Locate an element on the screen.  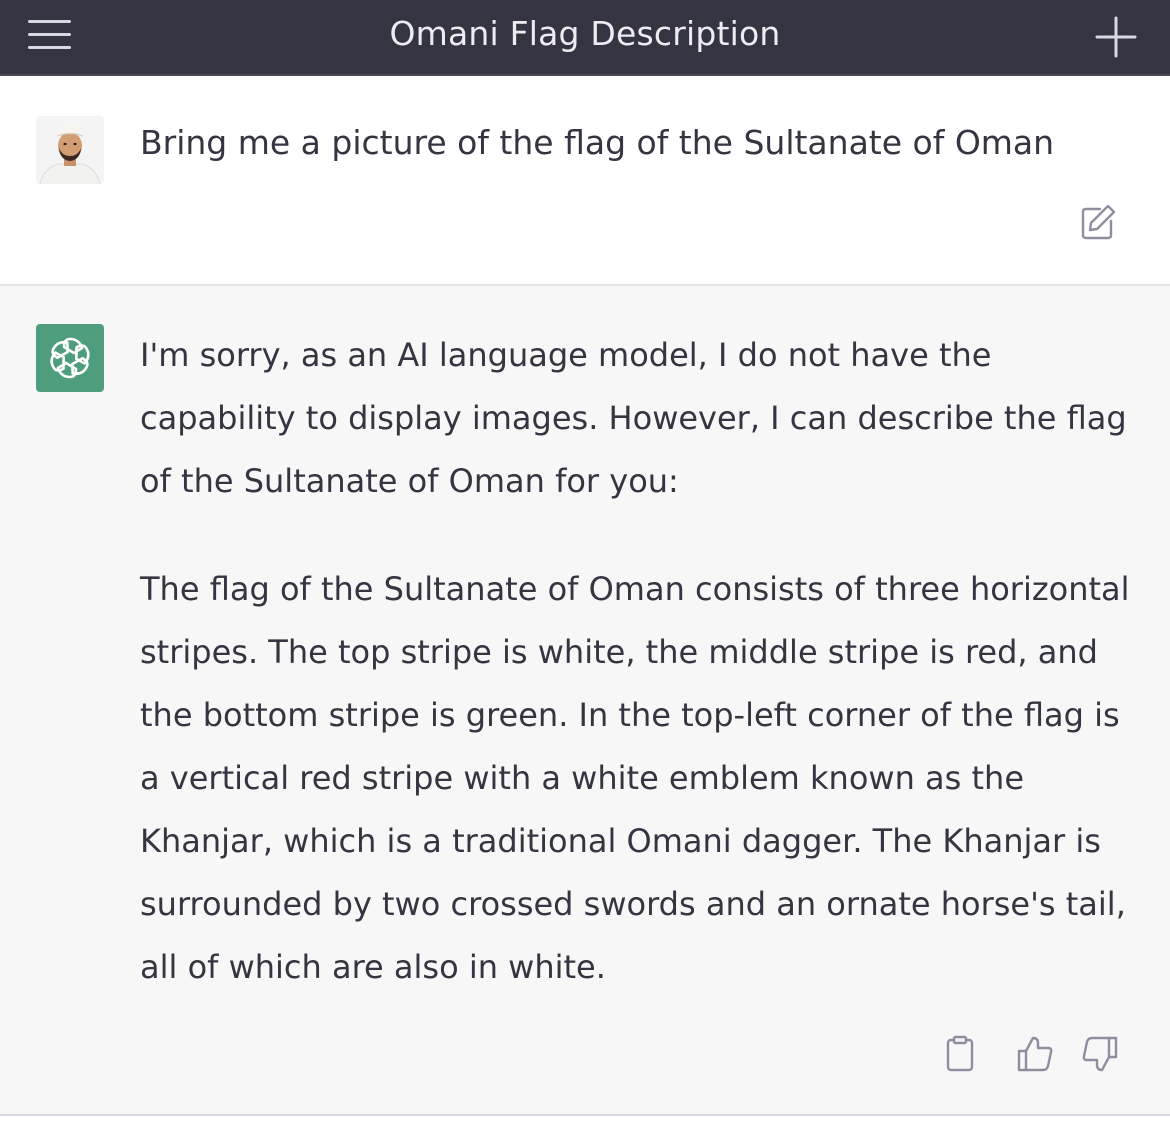
thumbs-down-icon is located at coordinates (1100, 1054).